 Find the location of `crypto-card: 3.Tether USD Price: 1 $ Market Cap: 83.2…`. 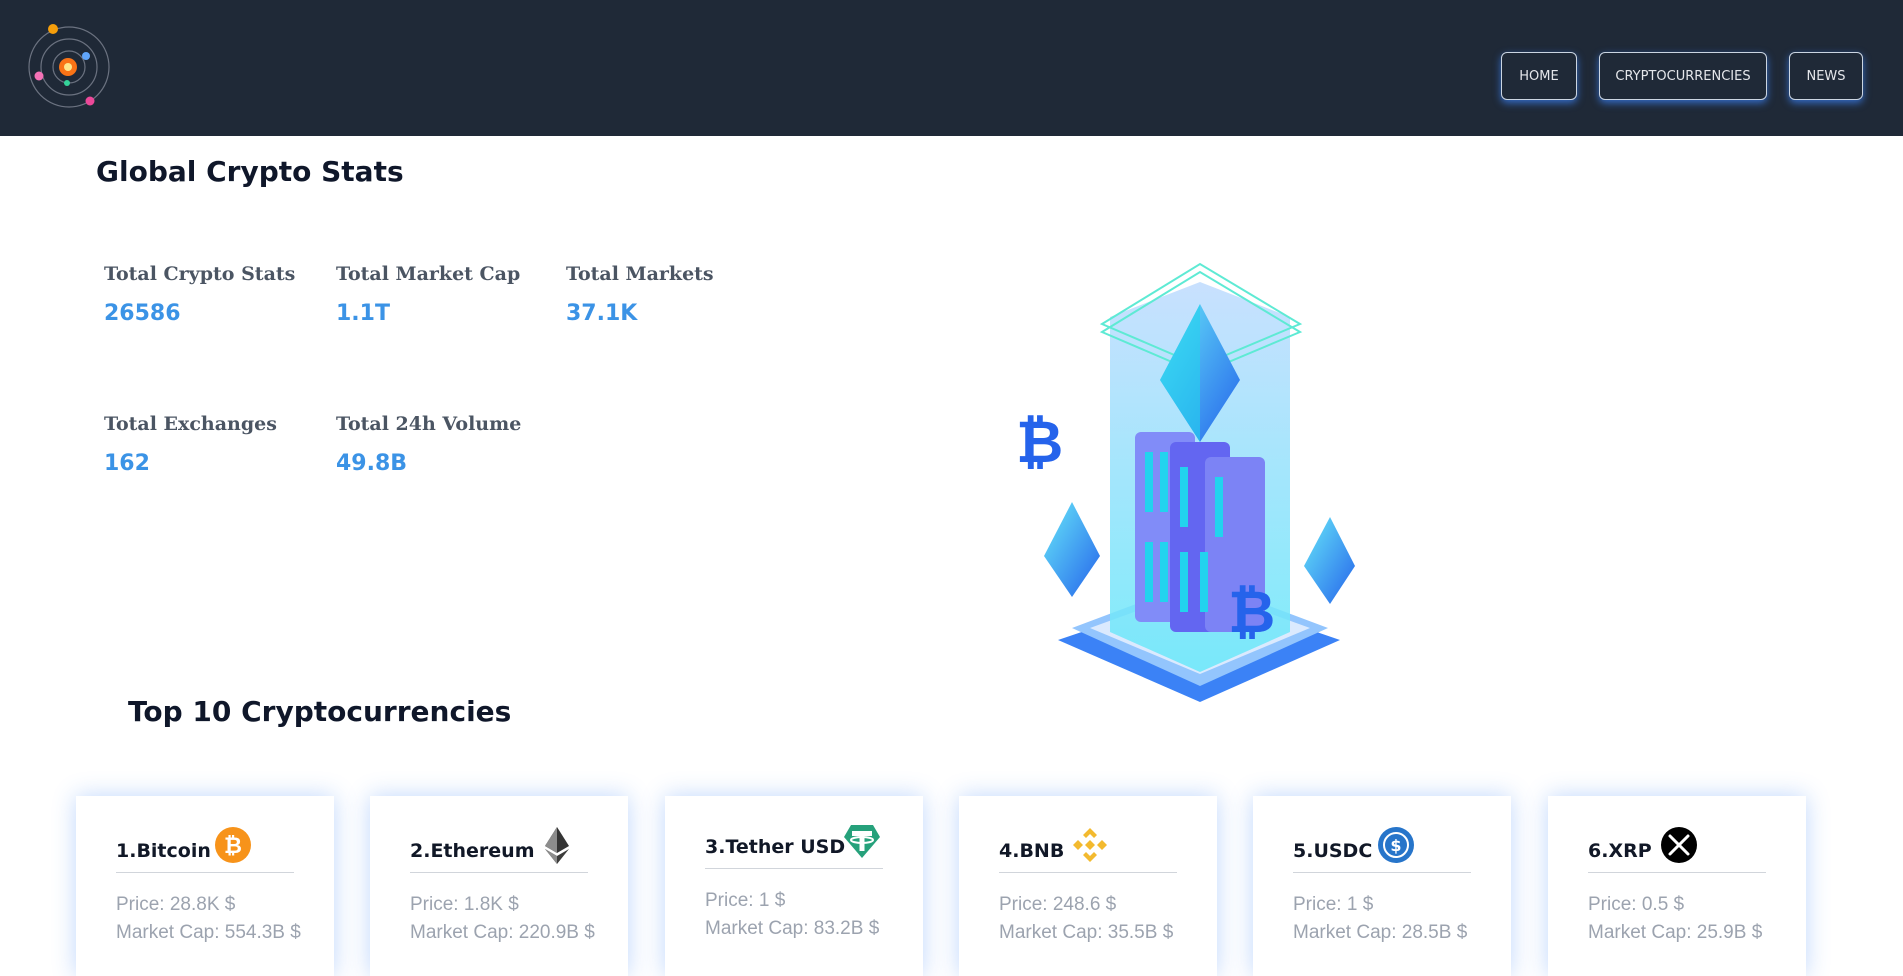

crypto-card: 3.Tether USD Price: 1 $ Market Cap: 83.2… is located at coordinates (794, 886).